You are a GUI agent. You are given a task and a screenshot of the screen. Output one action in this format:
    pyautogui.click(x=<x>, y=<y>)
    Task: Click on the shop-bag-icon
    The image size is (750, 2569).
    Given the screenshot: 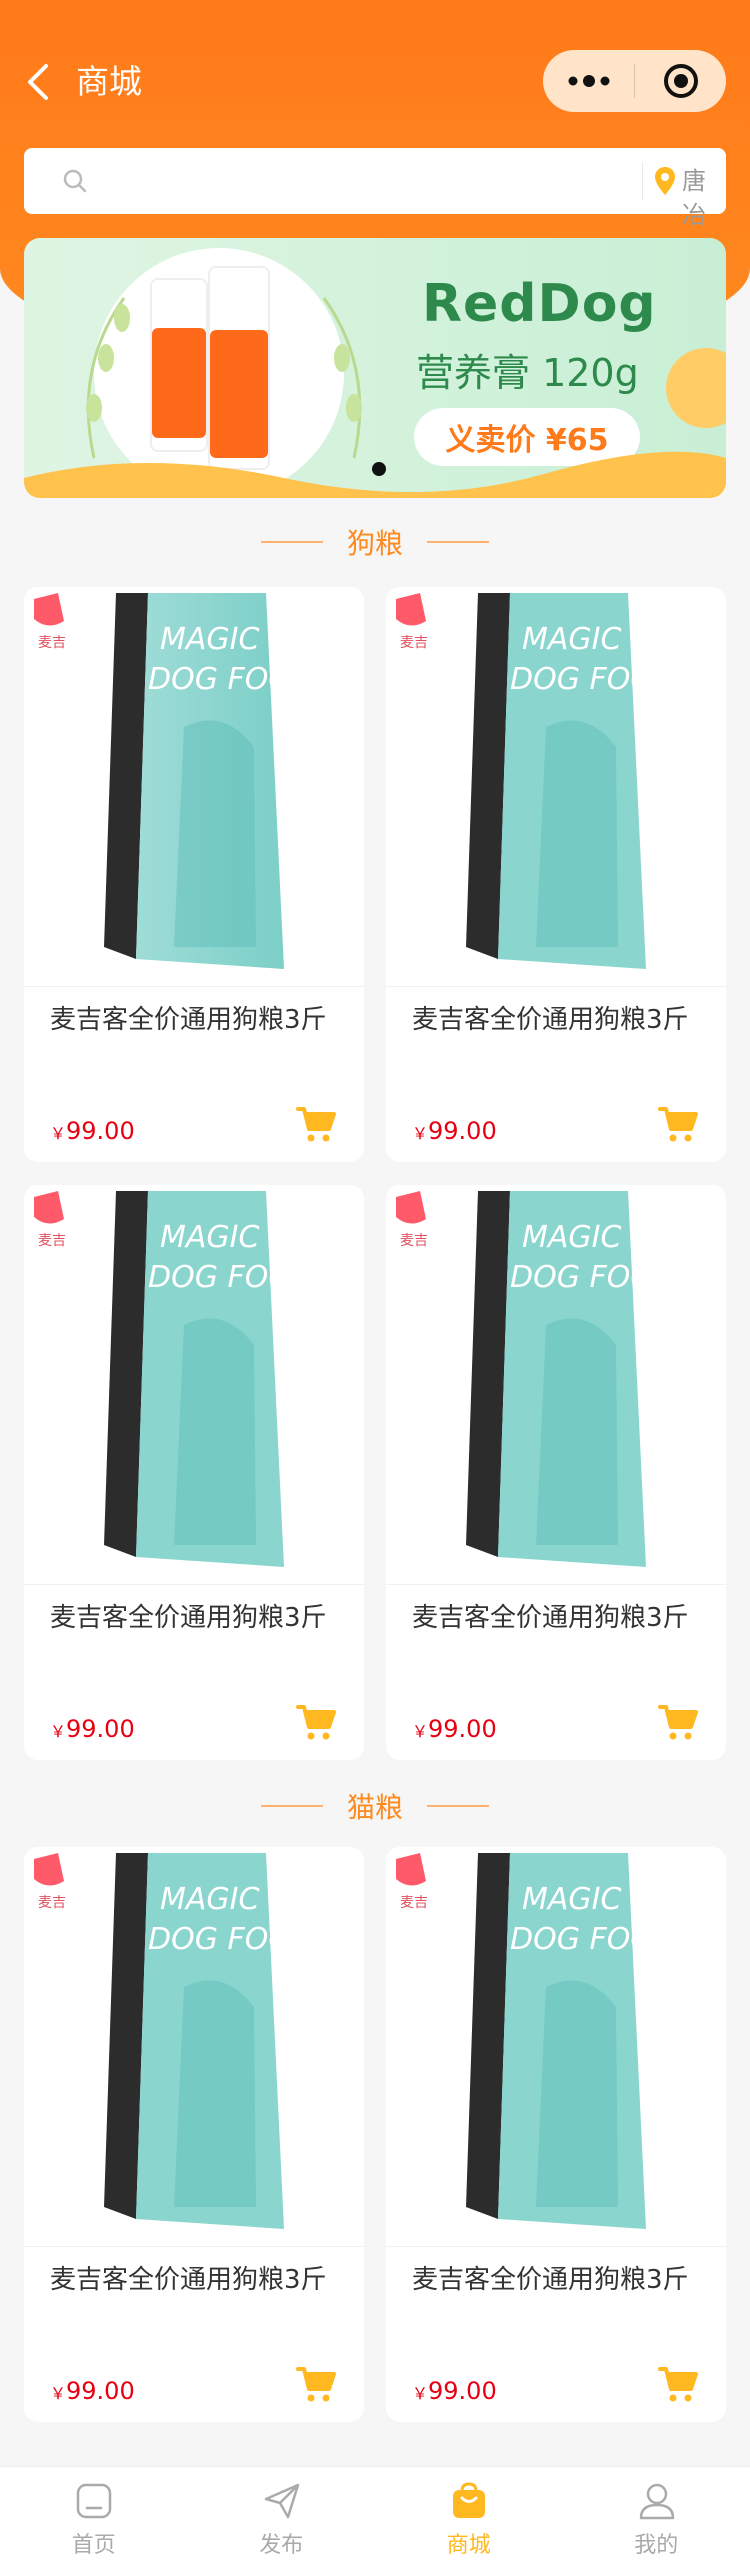 What is the action you would take?
    pyautogui.click(x=469, y=2500)
    